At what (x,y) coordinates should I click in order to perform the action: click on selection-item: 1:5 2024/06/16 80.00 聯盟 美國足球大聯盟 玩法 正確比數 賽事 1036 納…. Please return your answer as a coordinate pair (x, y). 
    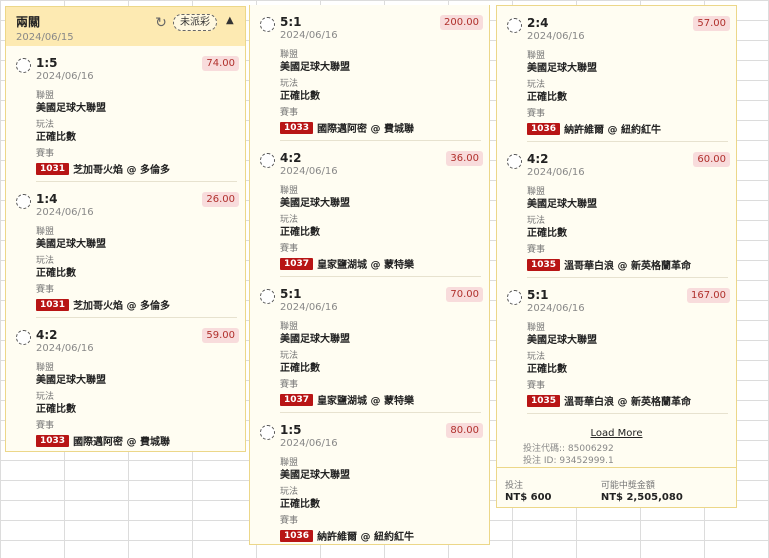
    Looking at the image, I should click on (369, 478).